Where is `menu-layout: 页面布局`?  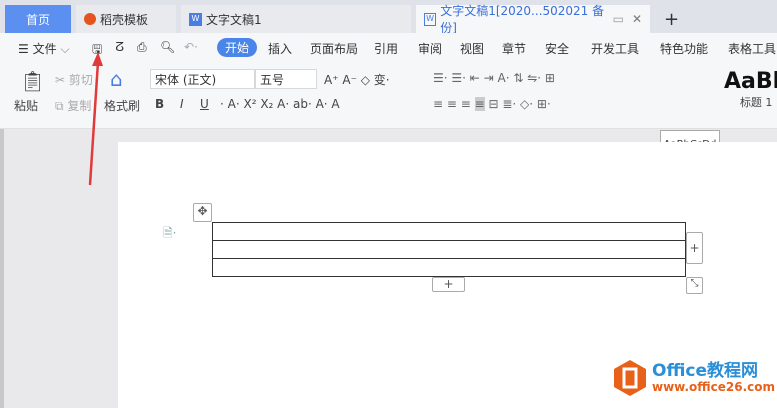
menu-layout: 页面布局 is located at coordinates (334, 48).